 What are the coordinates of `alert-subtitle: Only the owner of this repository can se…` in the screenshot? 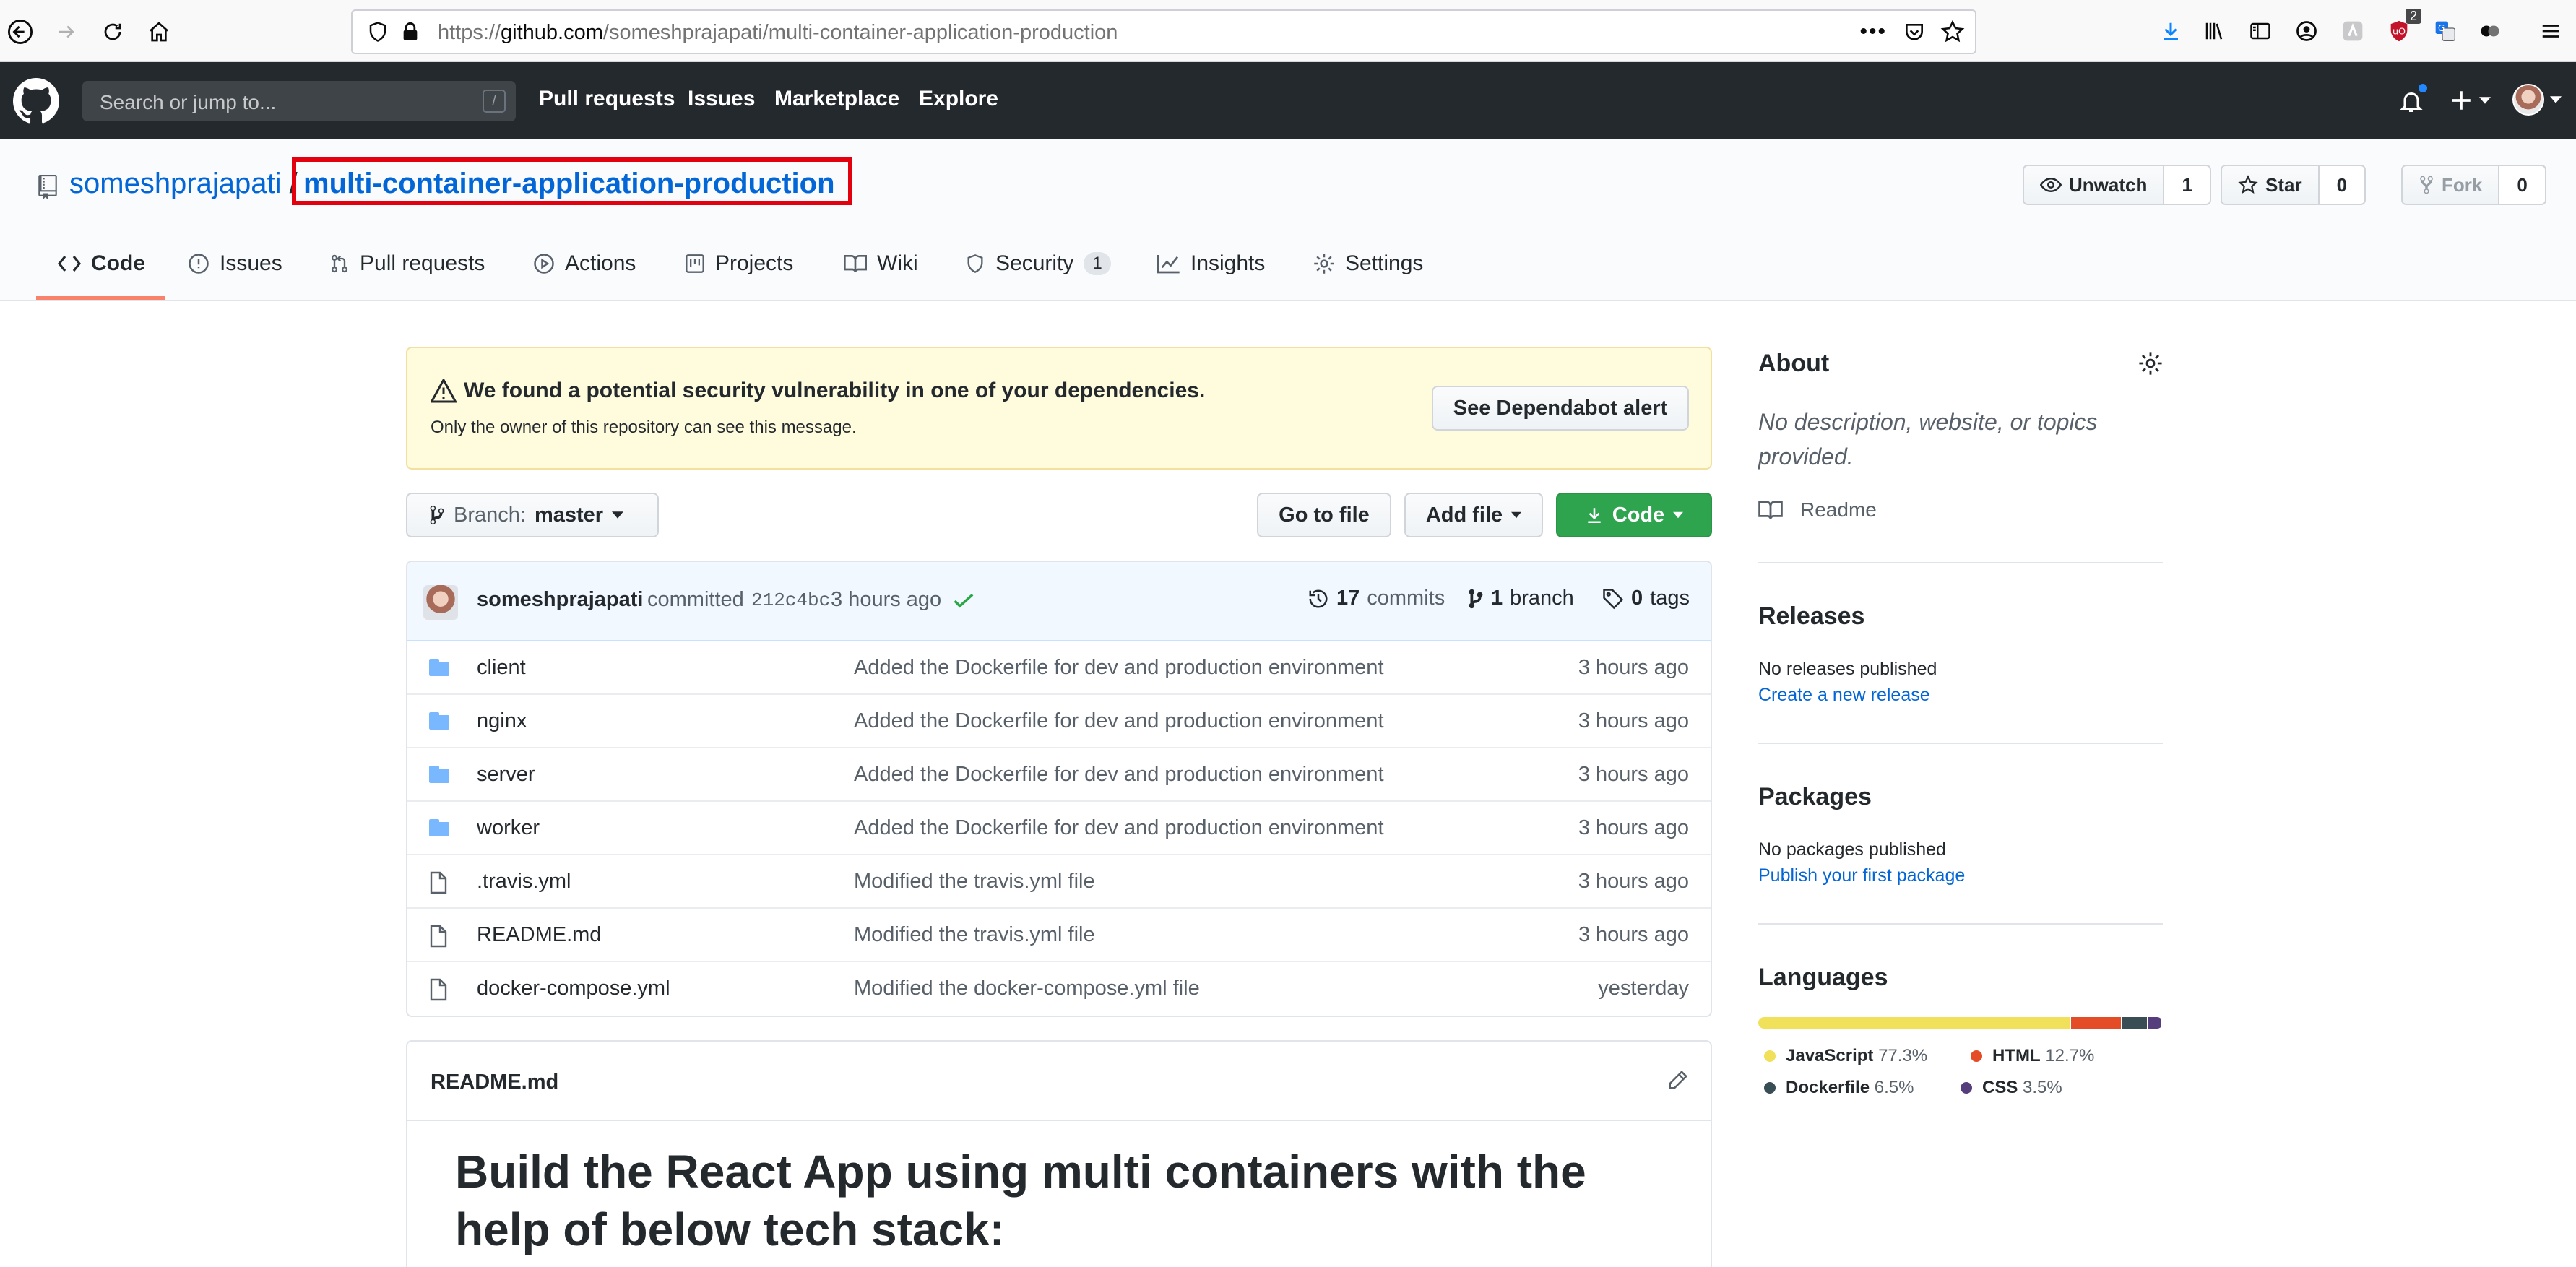 It's located at (644, 427).